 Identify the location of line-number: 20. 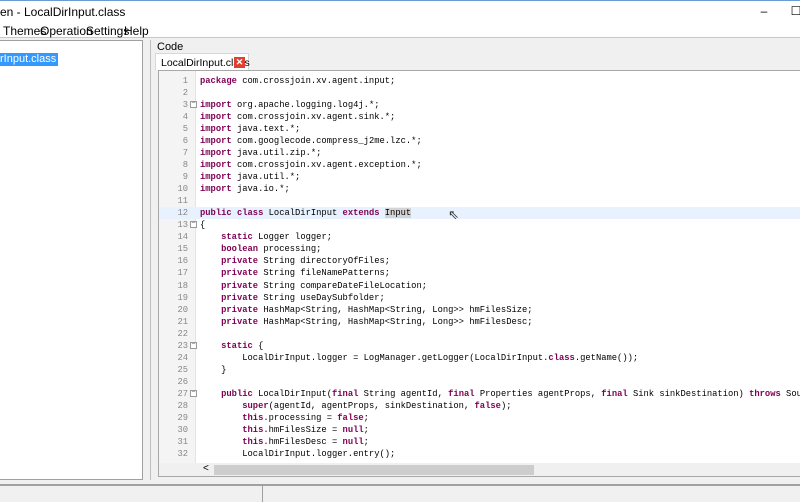
(182, 309).